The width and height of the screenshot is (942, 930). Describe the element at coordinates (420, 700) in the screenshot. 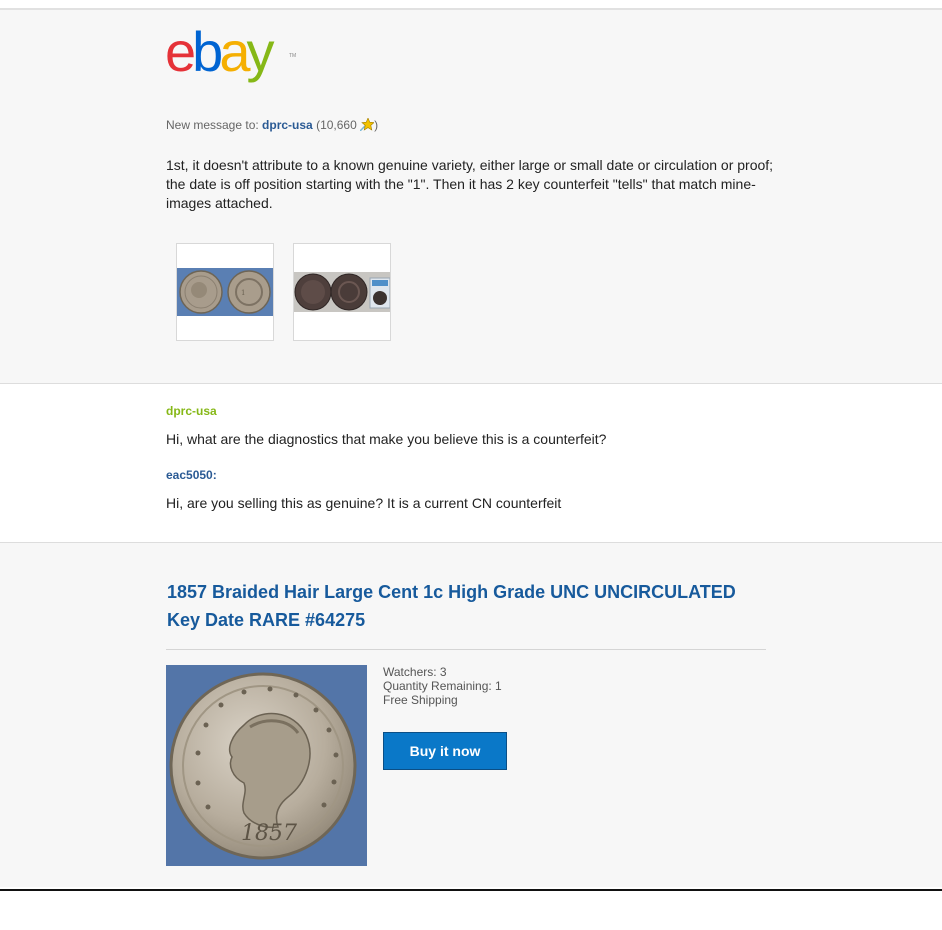

I see `shipping-info: Free Shipping` at that location.